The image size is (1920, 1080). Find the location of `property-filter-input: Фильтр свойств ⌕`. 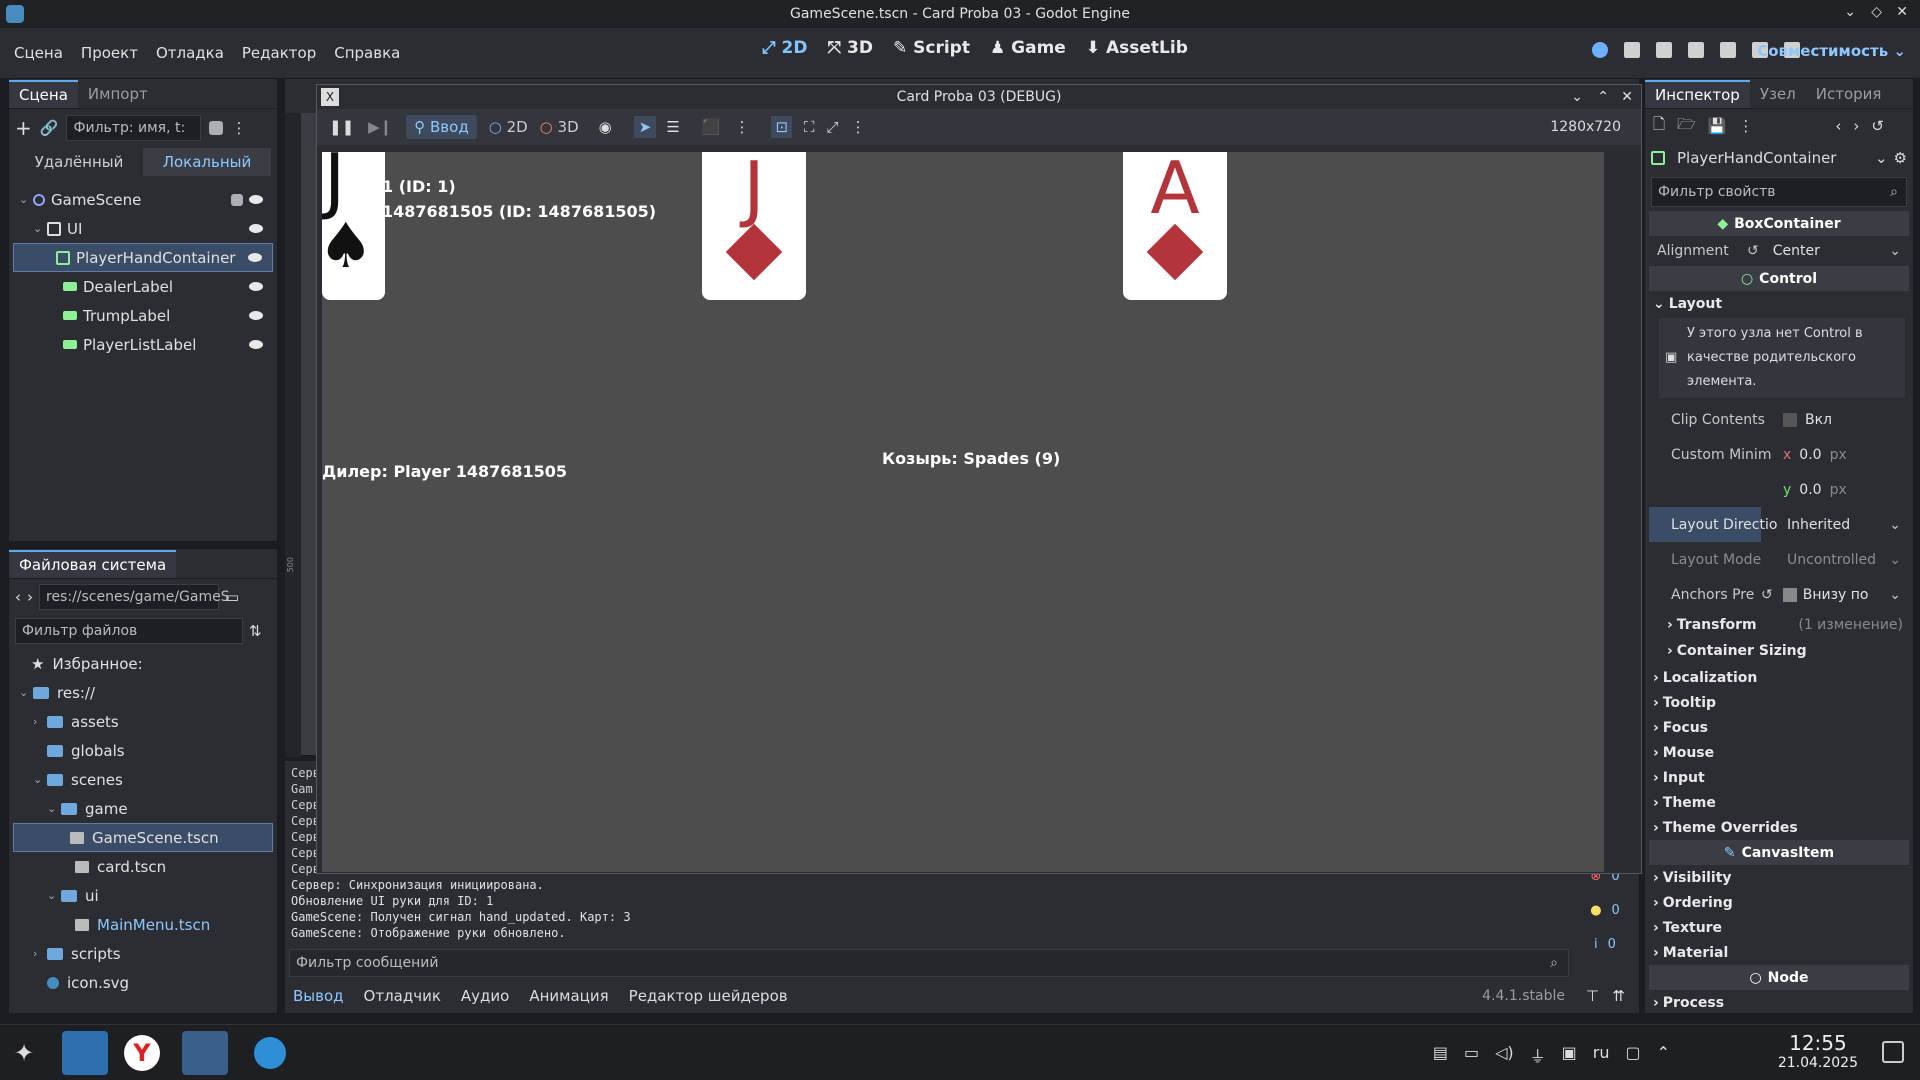

property-filter-input: Фильтр свойств ⌕ is located at coordinates (1779, 192).